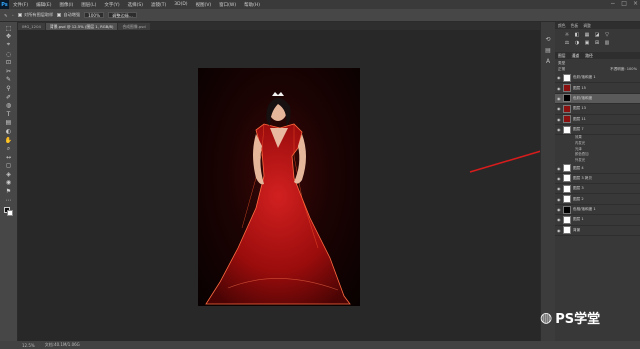  Describe the element at coordinates (35, 15) in the screenshot. I see `sample-all-option: 对所有图层取样` at that location.